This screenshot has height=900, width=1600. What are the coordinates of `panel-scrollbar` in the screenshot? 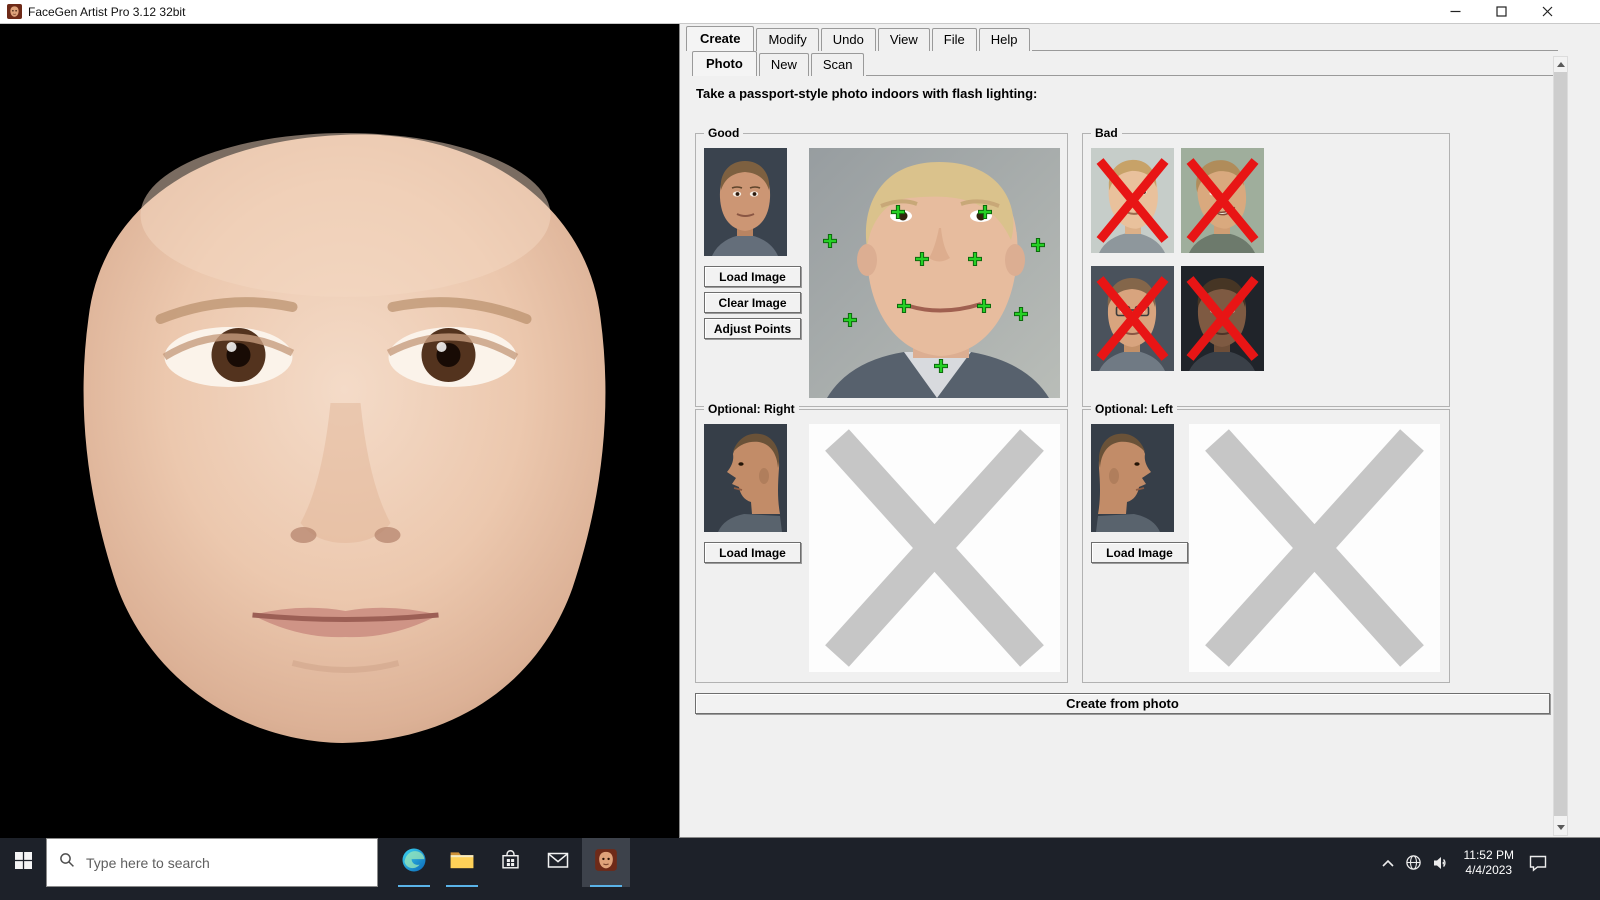 It's located at (1560, 446).